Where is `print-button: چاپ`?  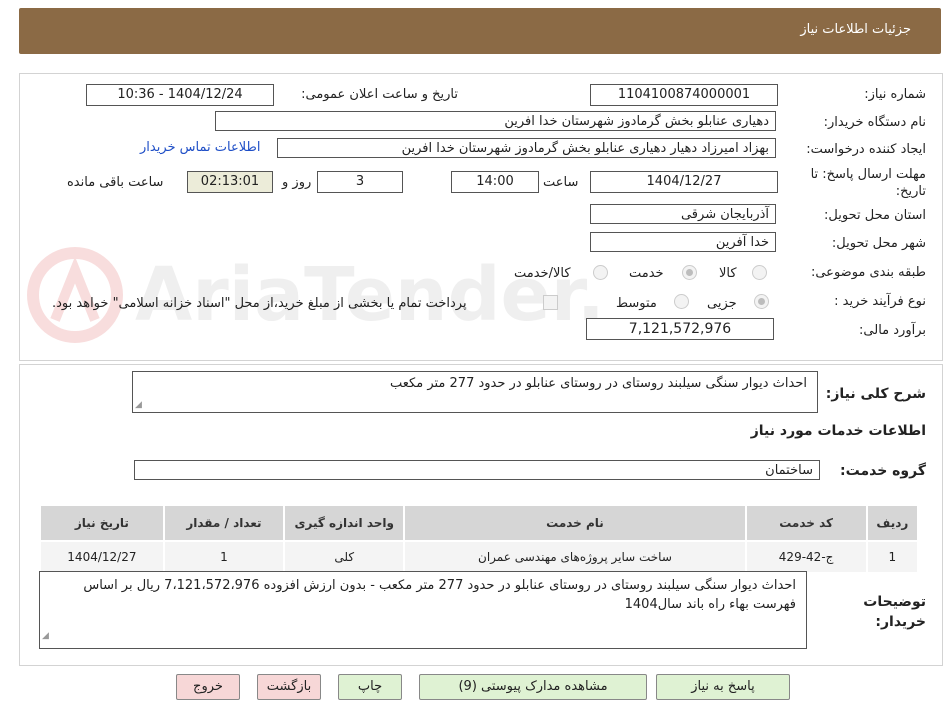
print-button: چاپ is located at coordinates (370, 687).